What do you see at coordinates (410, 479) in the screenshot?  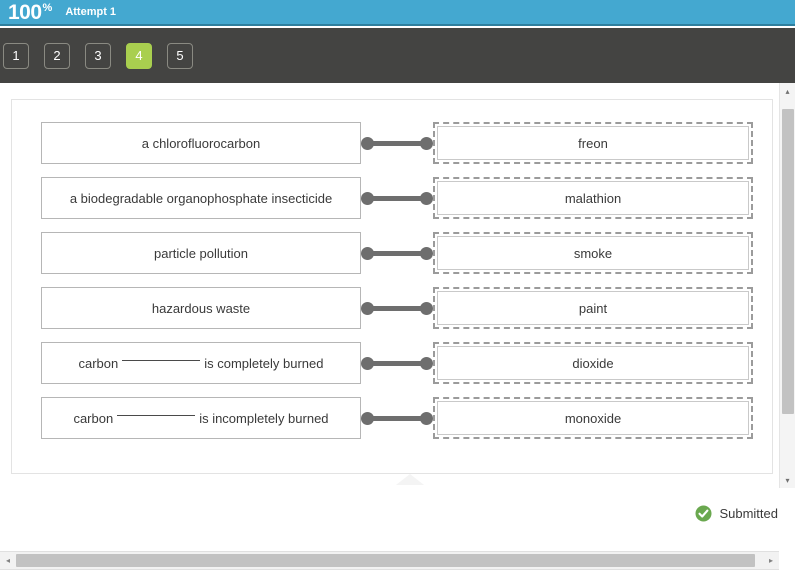 I see `card-notch` at bounding box center [410, 479].